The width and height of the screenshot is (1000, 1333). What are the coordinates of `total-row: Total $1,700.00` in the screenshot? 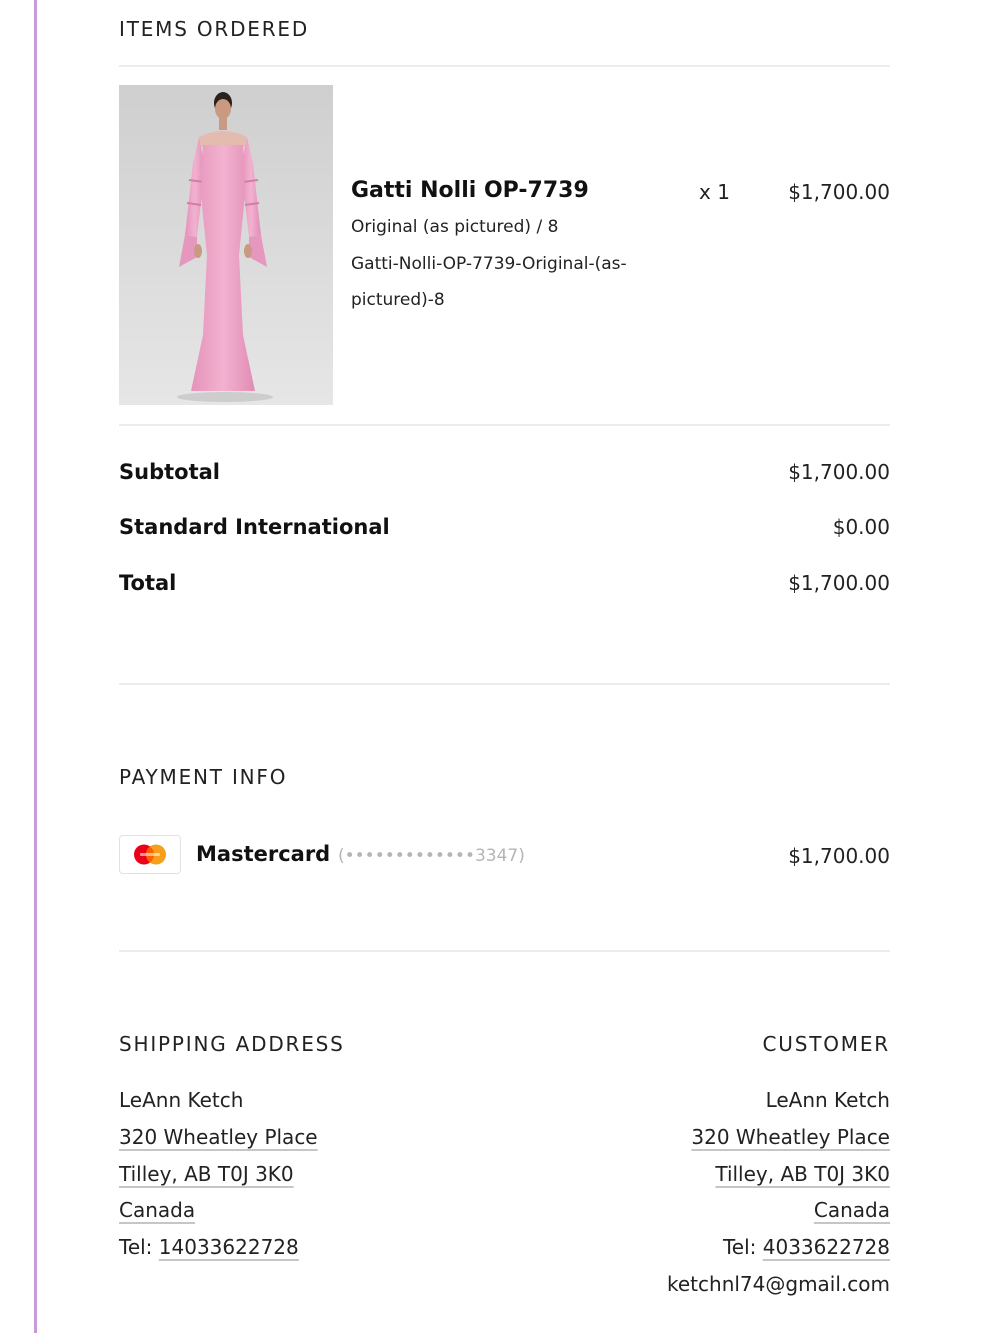 It's located at (504, 586).